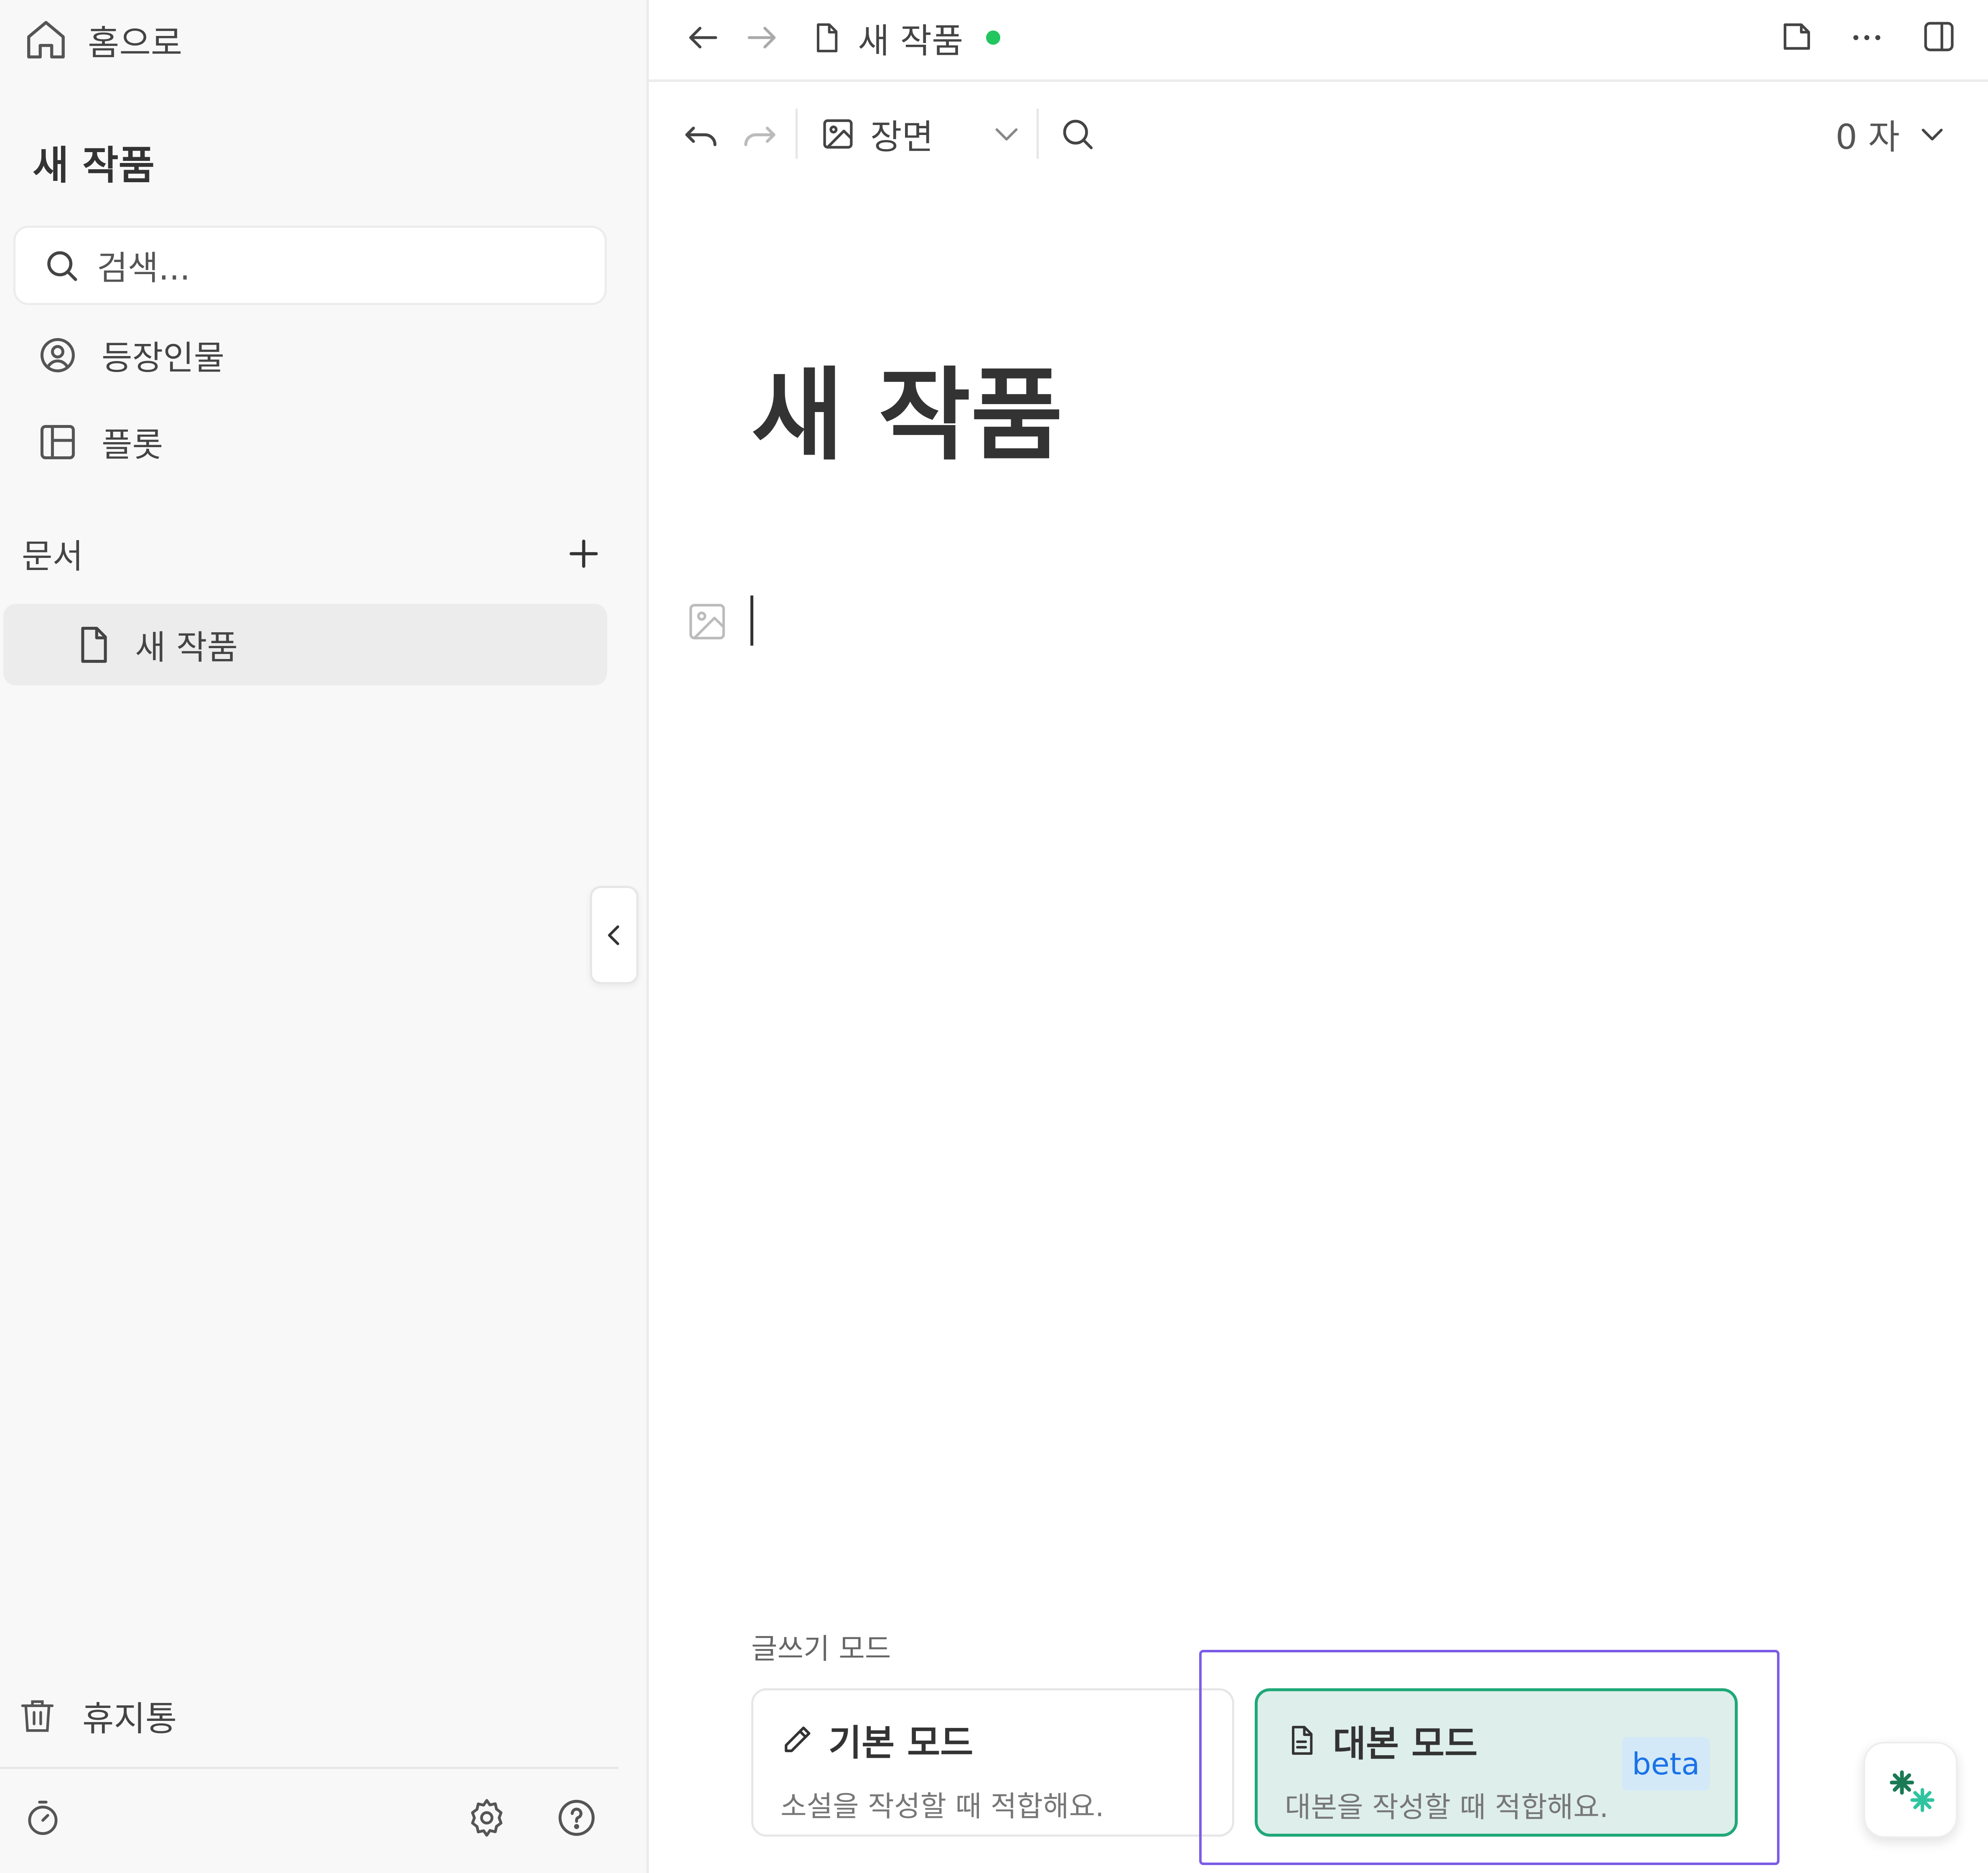  I want to click on document-item: 새 작품, so click(305, 644).